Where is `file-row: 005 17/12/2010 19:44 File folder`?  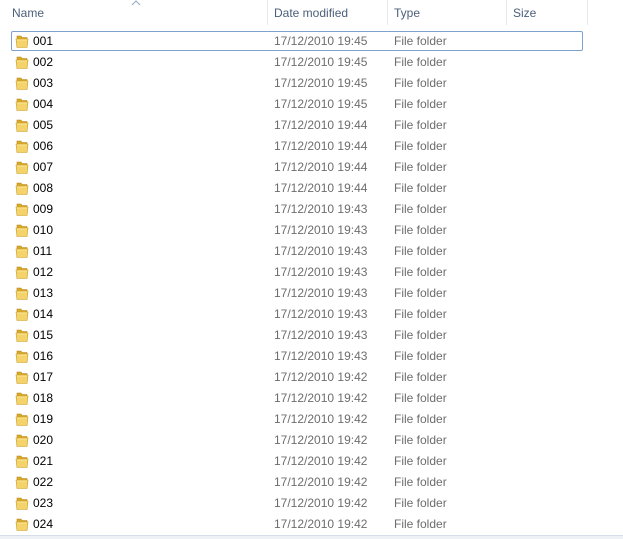
file-row: 005 17/12/2010 19:44 File folder is located at coordinates (311, 125).